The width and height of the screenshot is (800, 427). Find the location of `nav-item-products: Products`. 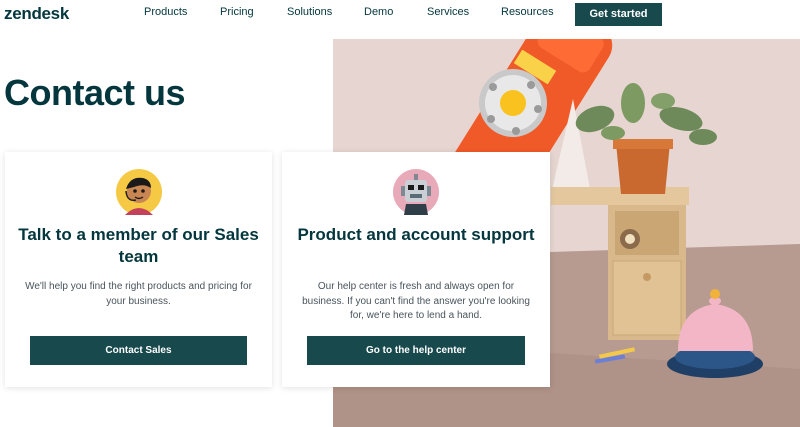

nav-item-products: Products is located at coordinates (165, 12).